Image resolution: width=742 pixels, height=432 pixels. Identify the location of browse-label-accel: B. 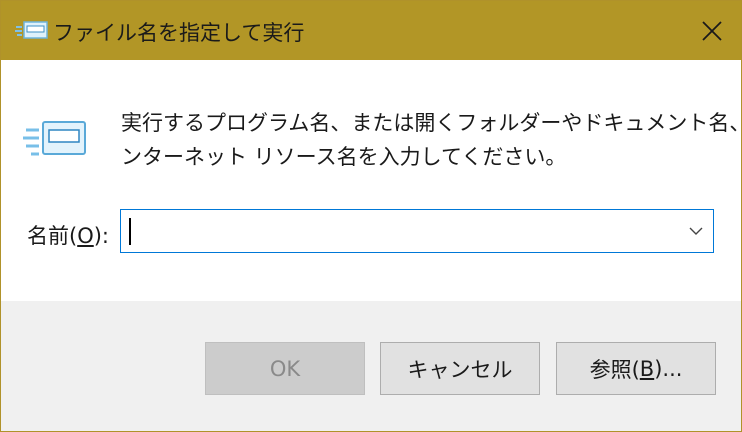
(647, 368).